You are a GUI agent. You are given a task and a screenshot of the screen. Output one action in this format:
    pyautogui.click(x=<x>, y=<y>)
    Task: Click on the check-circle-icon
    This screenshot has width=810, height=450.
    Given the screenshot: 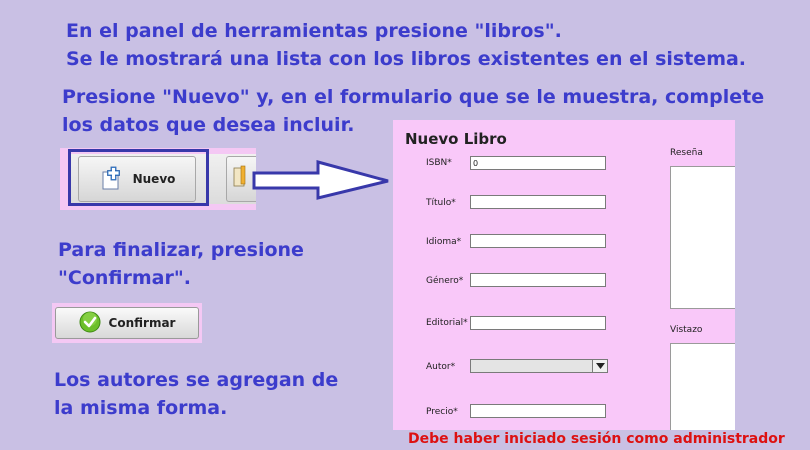 What is the action you would take?
    pyautogui.click(x=90, y=323)
    